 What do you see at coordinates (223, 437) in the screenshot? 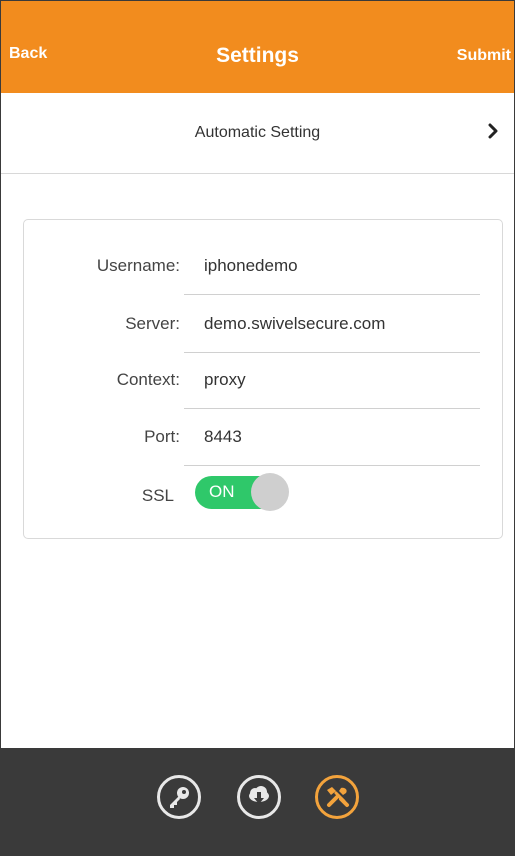
I see `port-value: 8443` at bounding box center [223, 437].